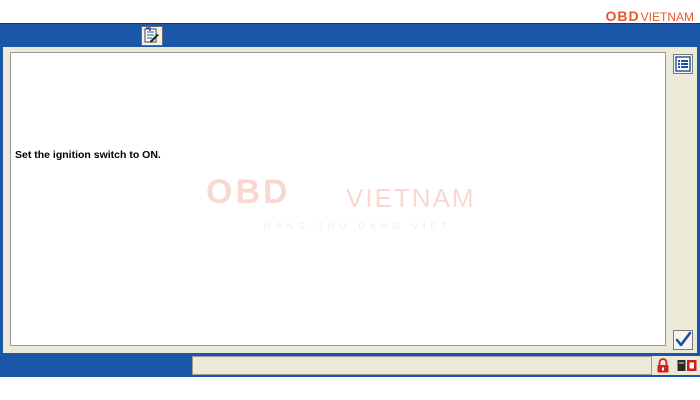 The width and height of the screenshot is (700, 400). I want to click on vehicle-connection-icon, so click(687, 365).